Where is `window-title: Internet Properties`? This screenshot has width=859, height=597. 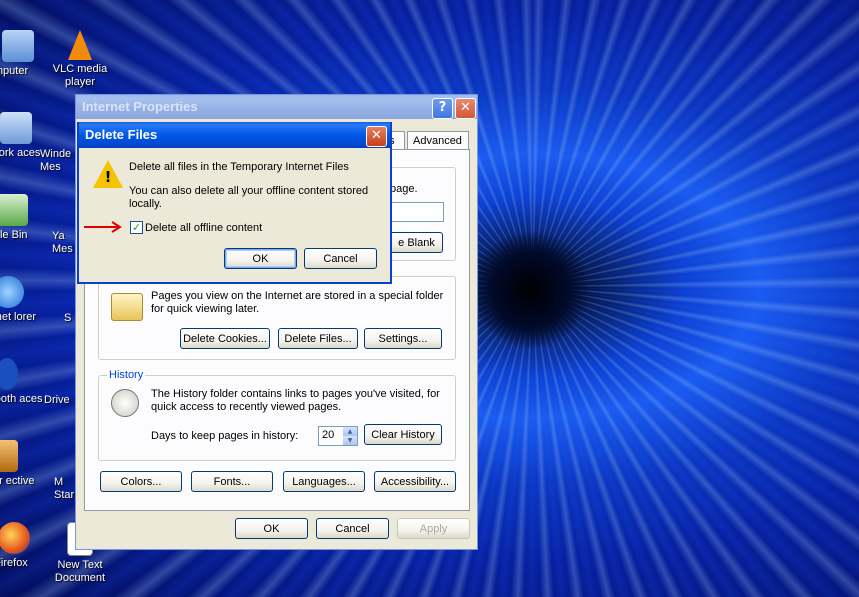
window-title: Internet Properties is located at coordinates (140, 106).